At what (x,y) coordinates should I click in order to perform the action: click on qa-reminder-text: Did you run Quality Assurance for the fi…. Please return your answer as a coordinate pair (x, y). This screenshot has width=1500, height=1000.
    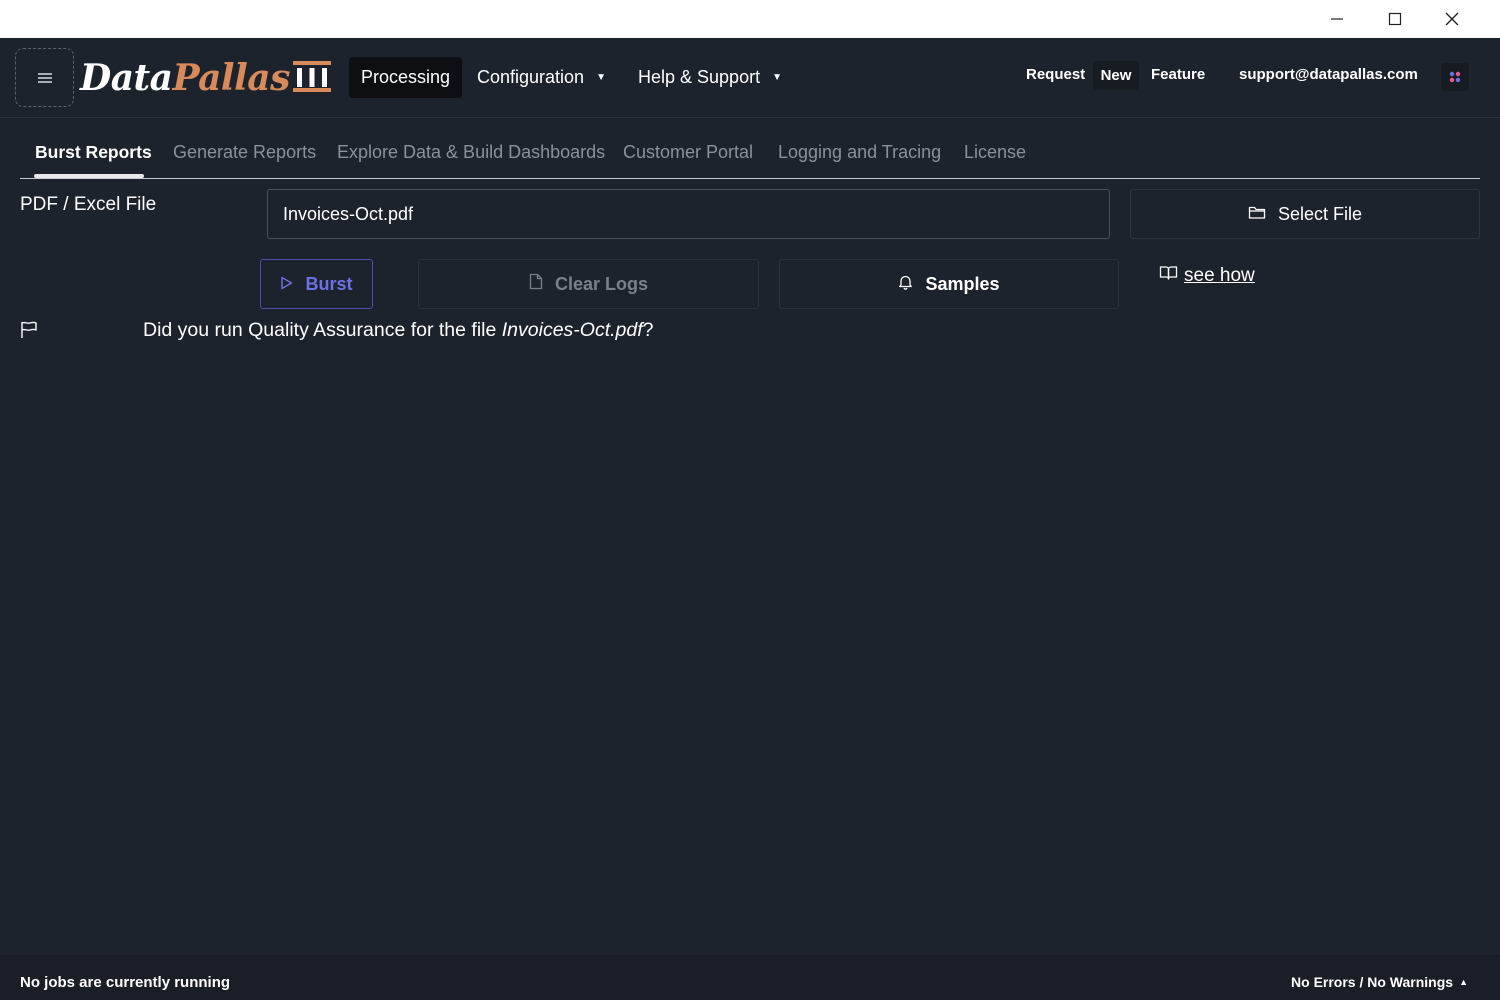
    Looking at the image, I should click on (398, 330).